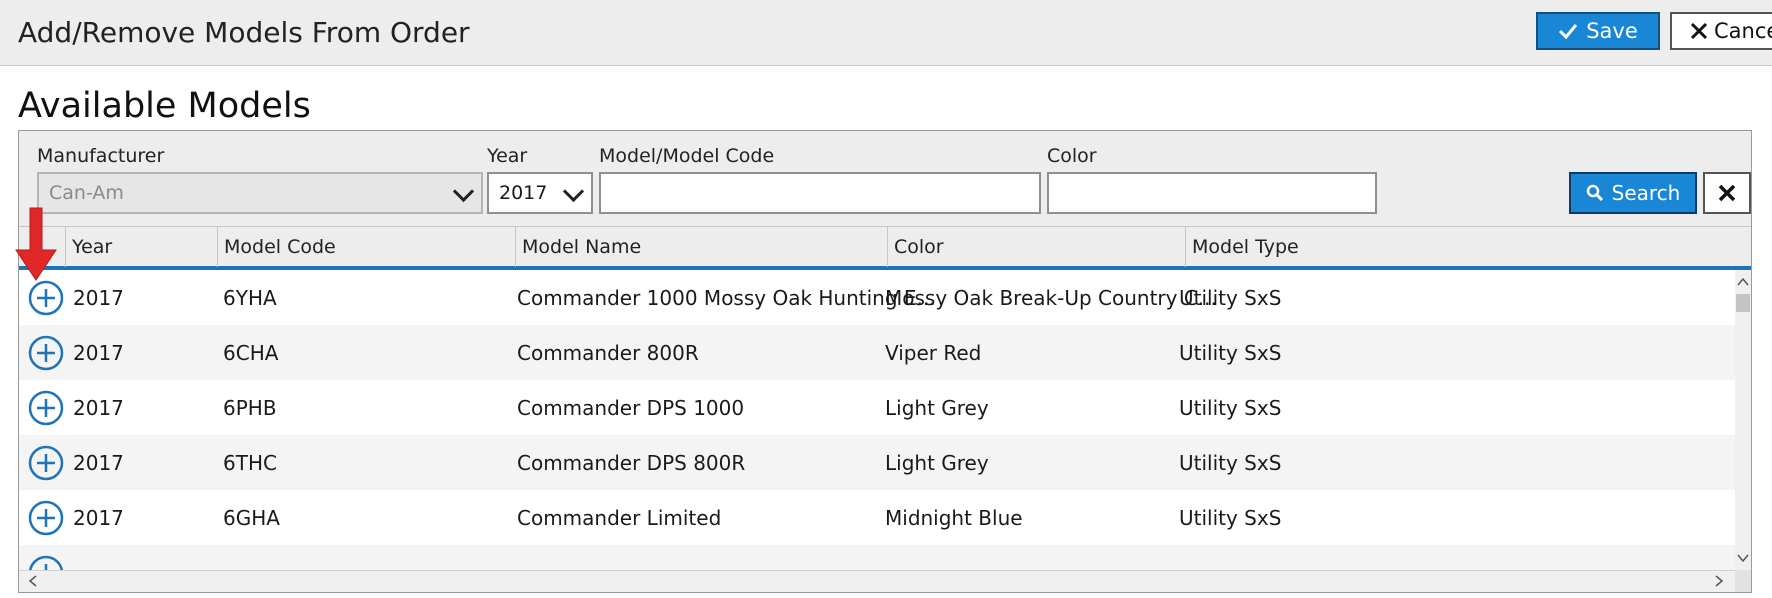 The height and width of the screenshot is (598, 1772). What do you see at coordinates (260, 193) in the screenshot?
I see `manufacturer-select: Can-Am` at bounding box center [260, 193].